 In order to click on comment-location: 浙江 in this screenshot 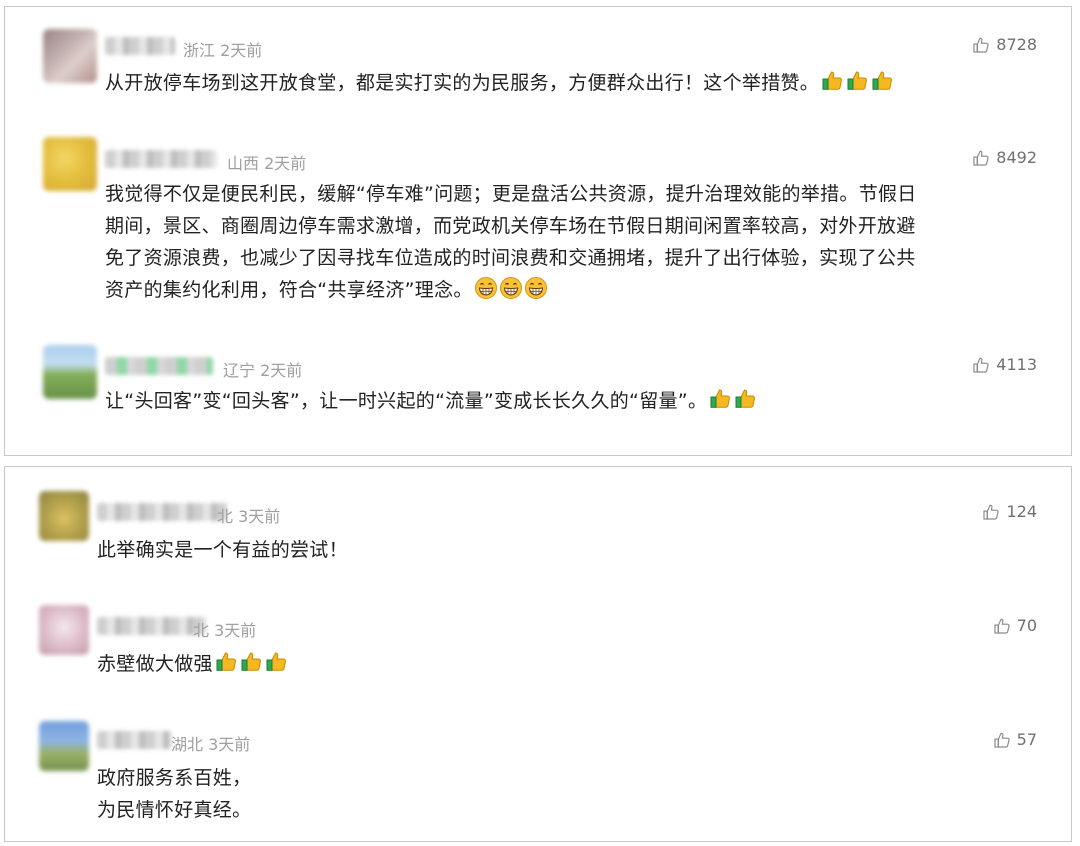, I will do `click(199, 50)`.